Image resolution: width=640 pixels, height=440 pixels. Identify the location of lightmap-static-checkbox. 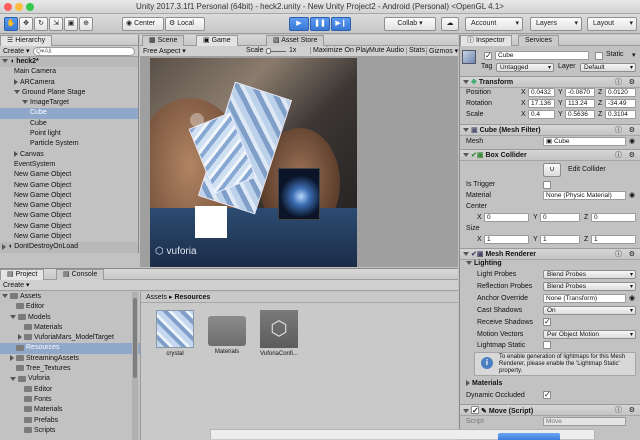
(547, 345).